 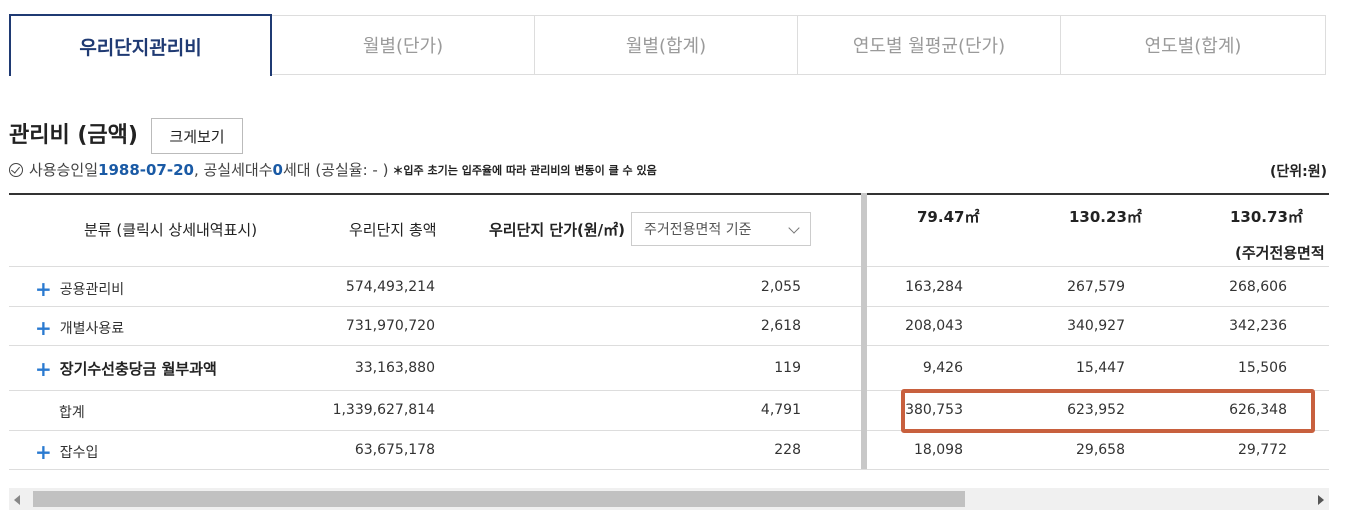 I want to click on row-label: 장기수선충당금 월부과액, so click(x=138, y=369).